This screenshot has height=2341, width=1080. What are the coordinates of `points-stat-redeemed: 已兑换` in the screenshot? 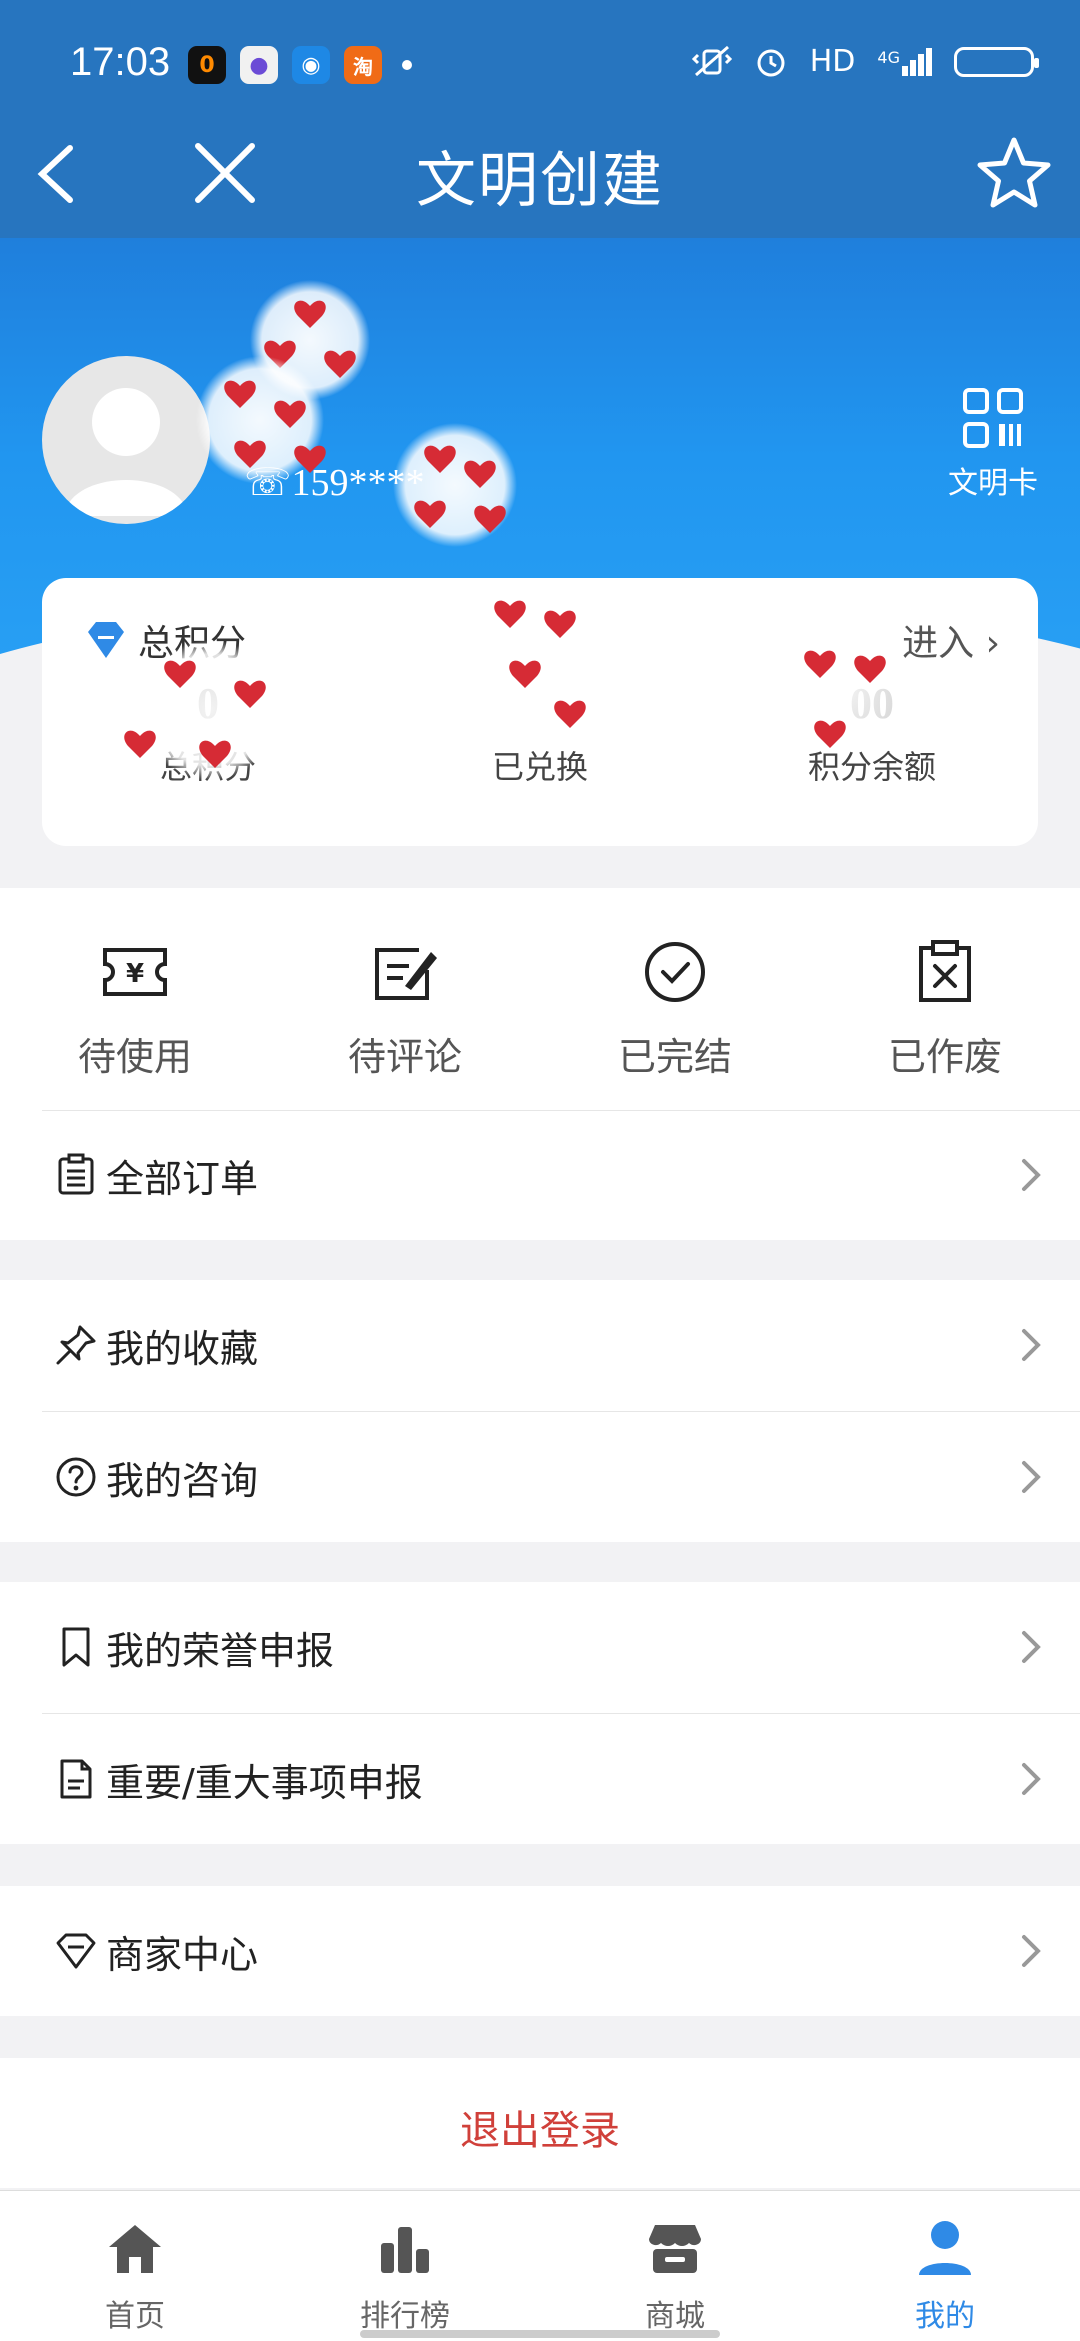 It's located at (540, 733).